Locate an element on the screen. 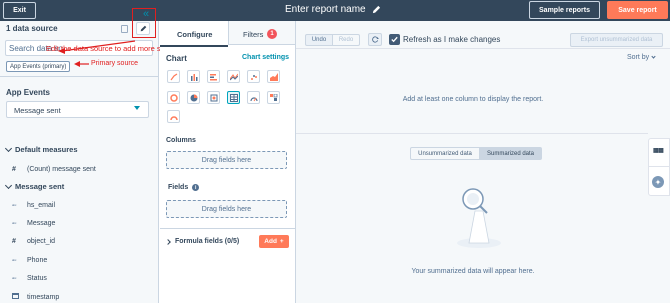 This screenshot has width=670, height=303. field-label: Message is located at coordinates (41, 223).